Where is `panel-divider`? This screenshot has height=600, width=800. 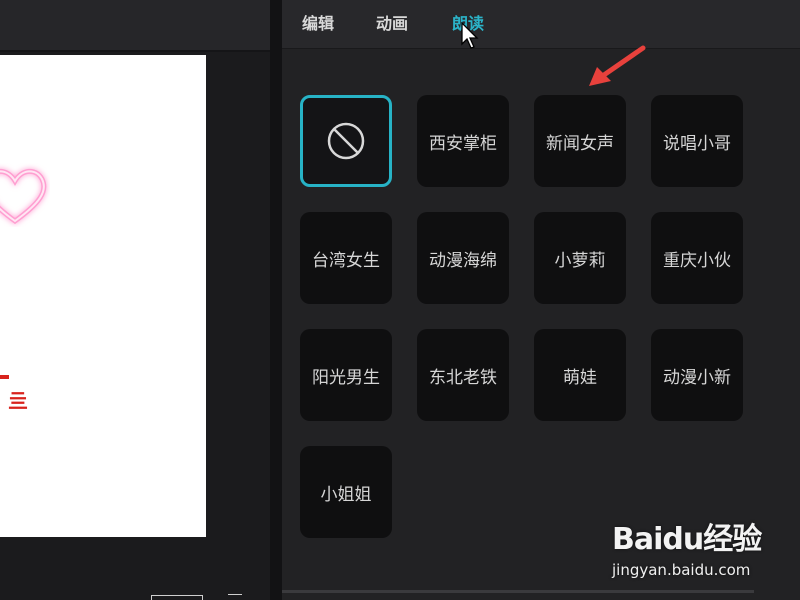
panel-divider is located at coordinates (276, 300).